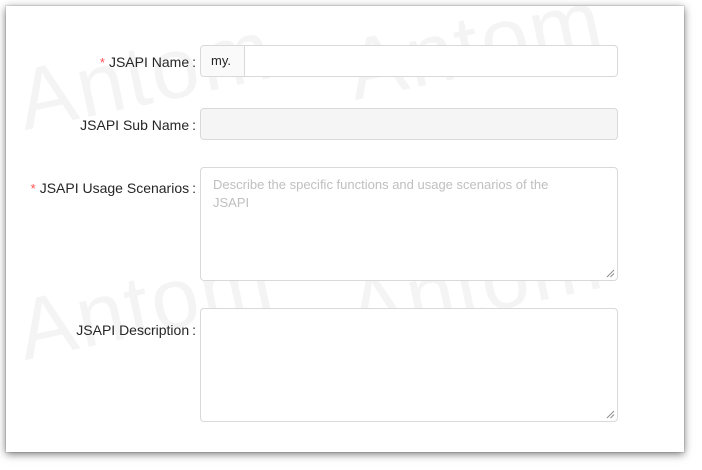  What do you see at coordinates (133, 330) in the screenshot?
I see `jsapi-description-label-text: JSAPI Description` at bounding box center [133, 330].